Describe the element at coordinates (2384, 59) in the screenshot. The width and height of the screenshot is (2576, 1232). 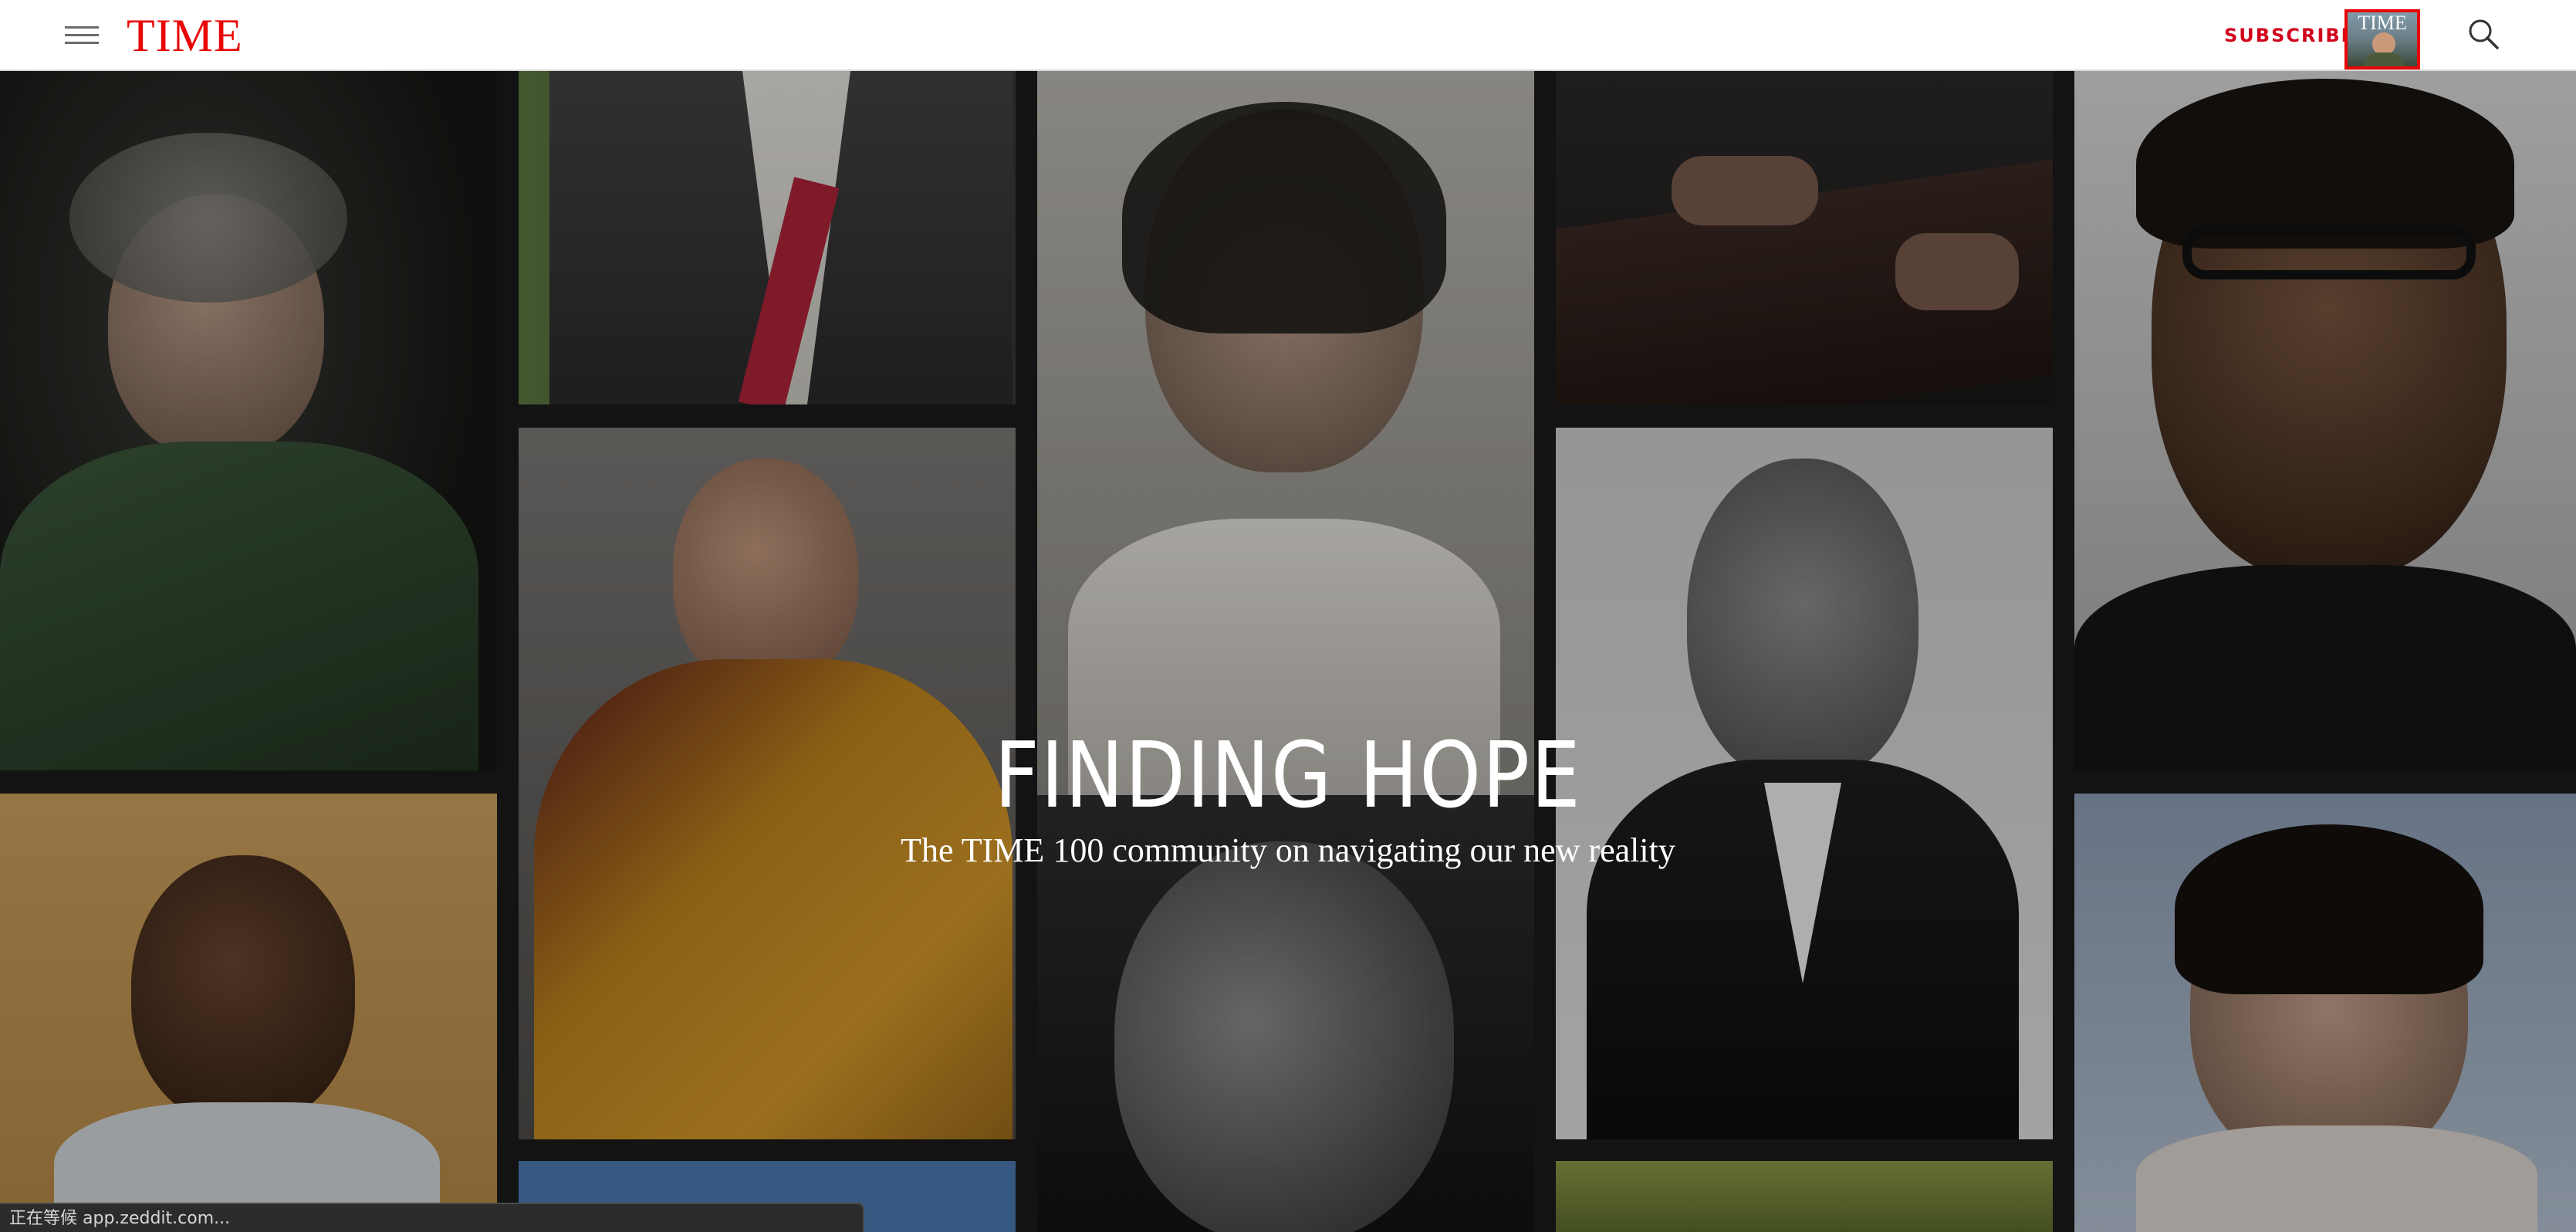
I see `cover-figure-body` at that location.